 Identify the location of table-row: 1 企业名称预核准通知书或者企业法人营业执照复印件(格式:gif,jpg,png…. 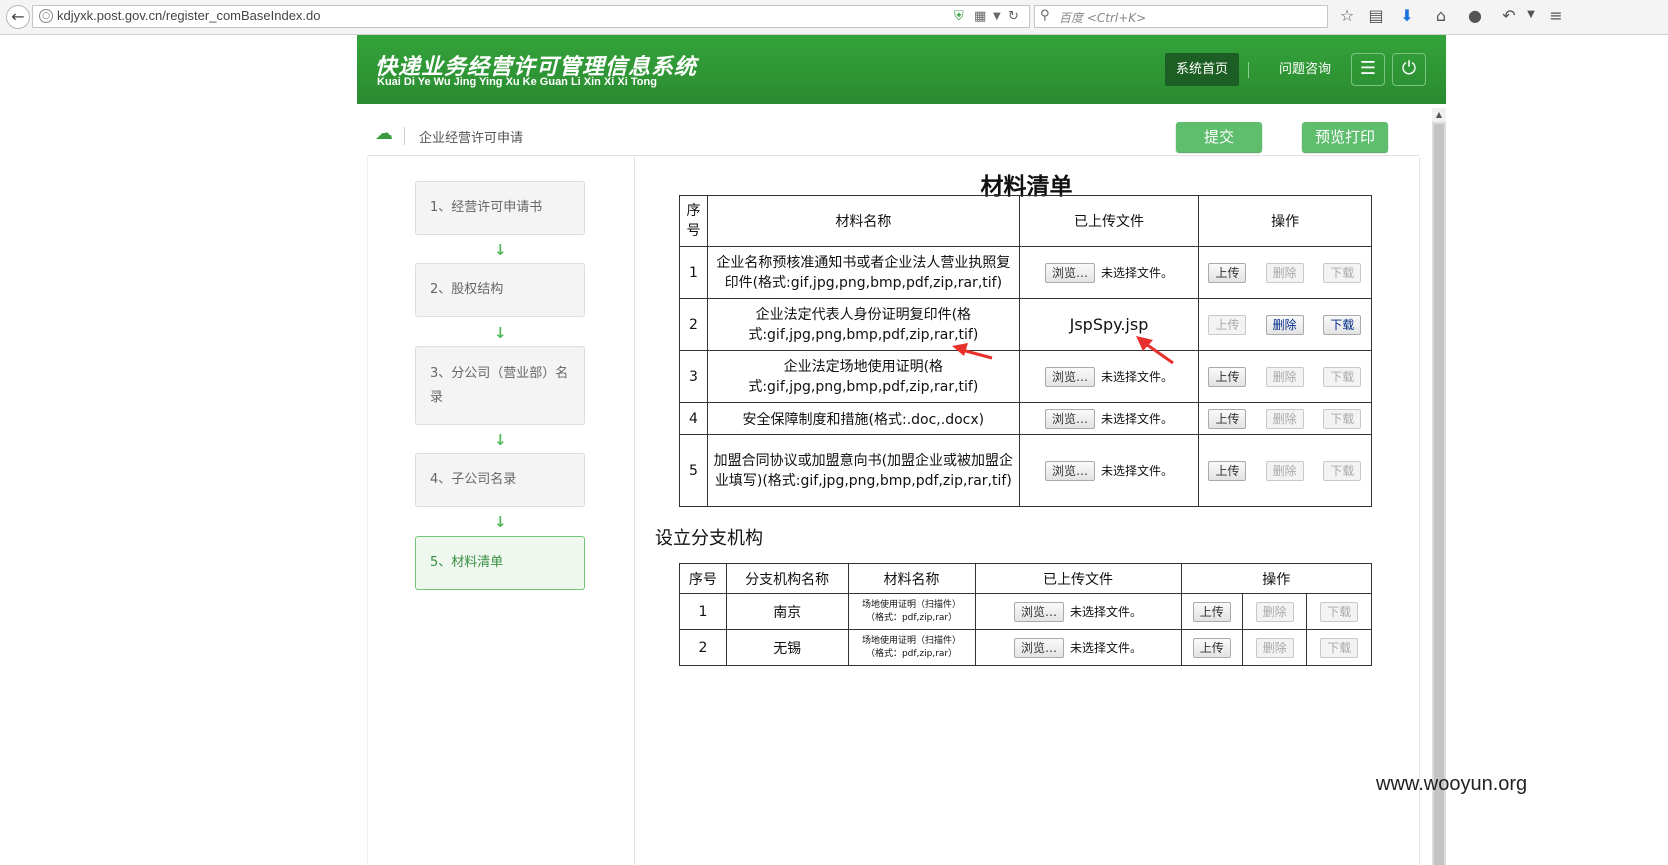
(1025, 272).